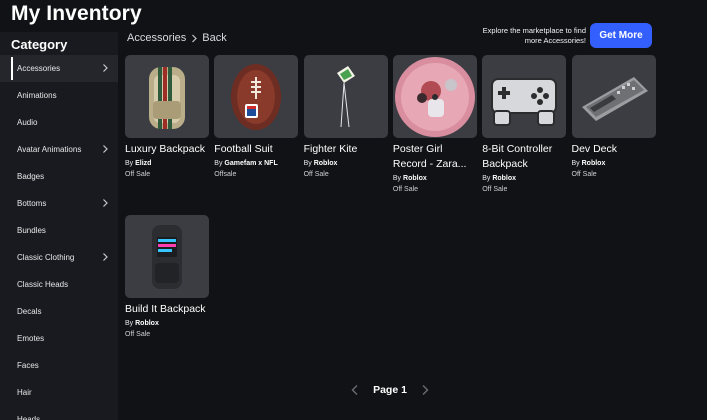  Describe the element at coordinates (29, 417) in the screenshot. I see `sidebar-item-label: Heads` at that location.